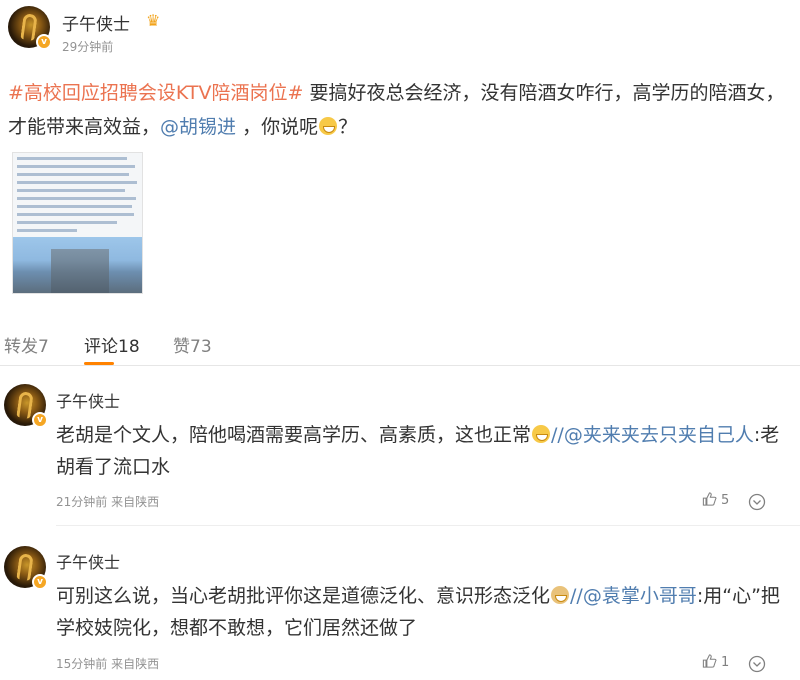 The height and width of the screenshot is (680, 800). I want to click on tab-repost: 转发7, so click(26, 344).